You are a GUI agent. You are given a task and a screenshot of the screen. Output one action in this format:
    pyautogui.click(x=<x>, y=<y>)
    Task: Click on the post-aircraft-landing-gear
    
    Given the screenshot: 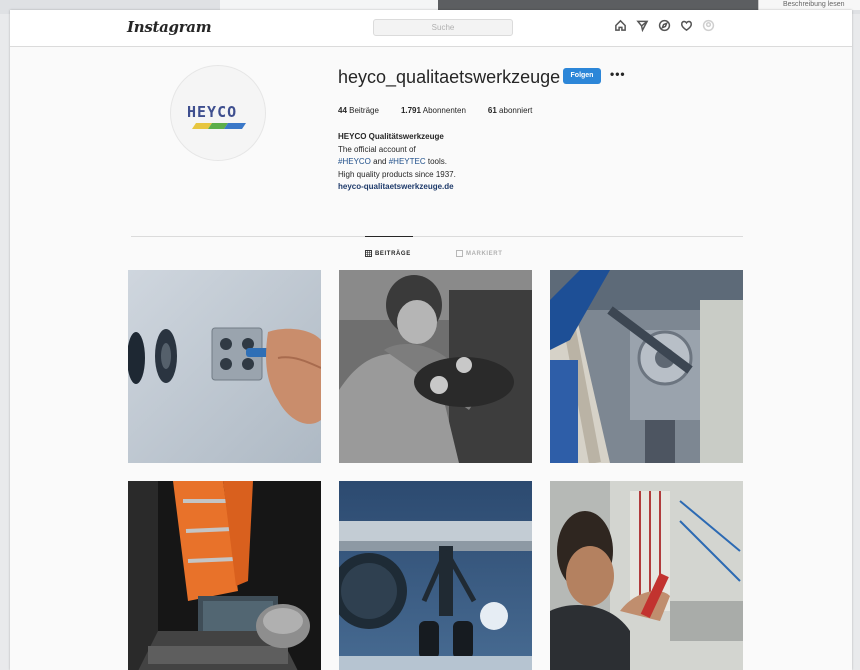 What is the action you would take?
    pyautogui.click(x=435, y=575)
    